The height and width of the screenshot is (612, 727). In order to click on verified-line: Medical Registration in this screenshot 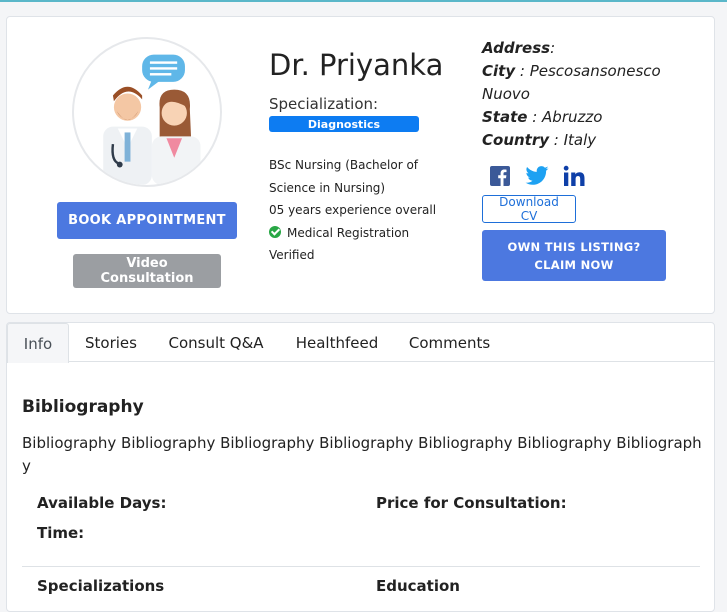, I will do `click(364, 233)`.